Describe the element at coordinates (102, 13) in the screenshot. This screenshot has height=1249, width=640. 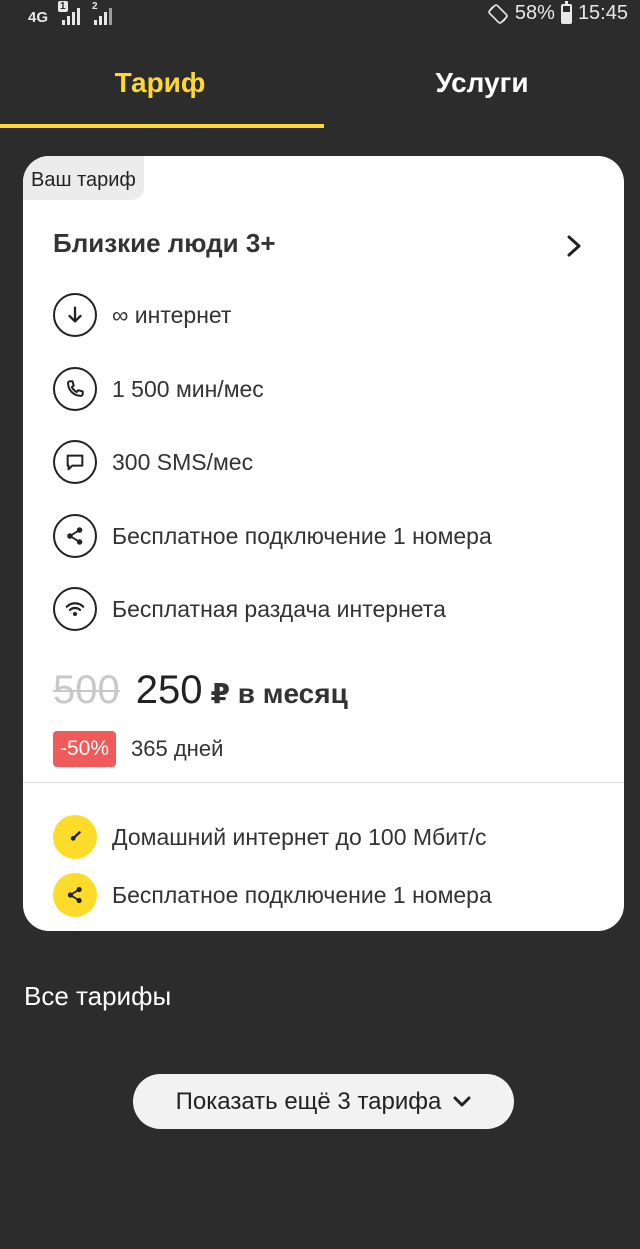
I see `signal-strength-sim2-icon: 2` at that location.